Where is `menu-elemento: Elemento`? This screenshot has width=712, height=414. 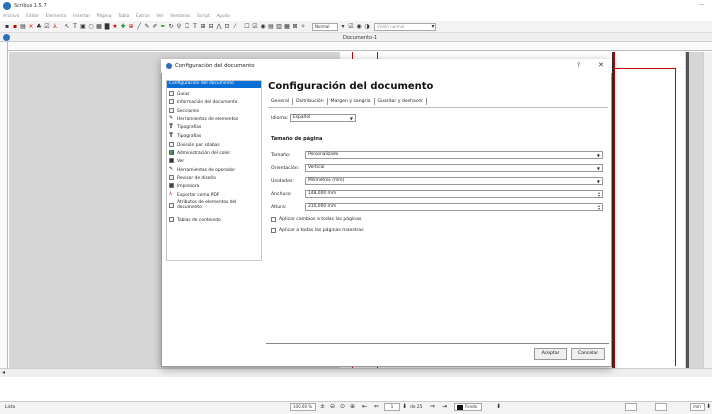
menu-elemento: Elemento is located at coordinates (56, 16).